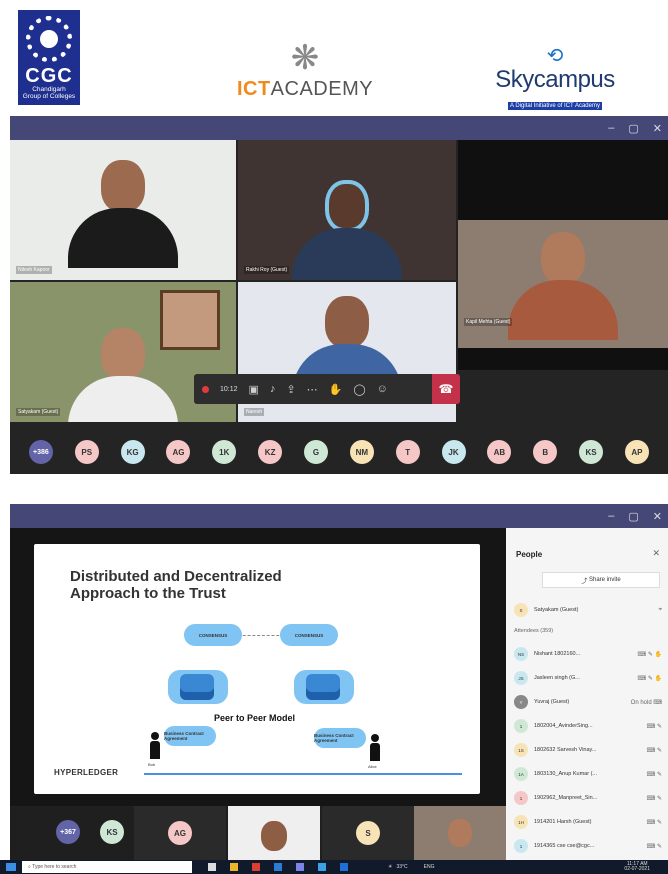 The image size is (668, 874). Describe the element at coordinates (453, 452) in the screenshot. I see `avatar: JK` at that location.